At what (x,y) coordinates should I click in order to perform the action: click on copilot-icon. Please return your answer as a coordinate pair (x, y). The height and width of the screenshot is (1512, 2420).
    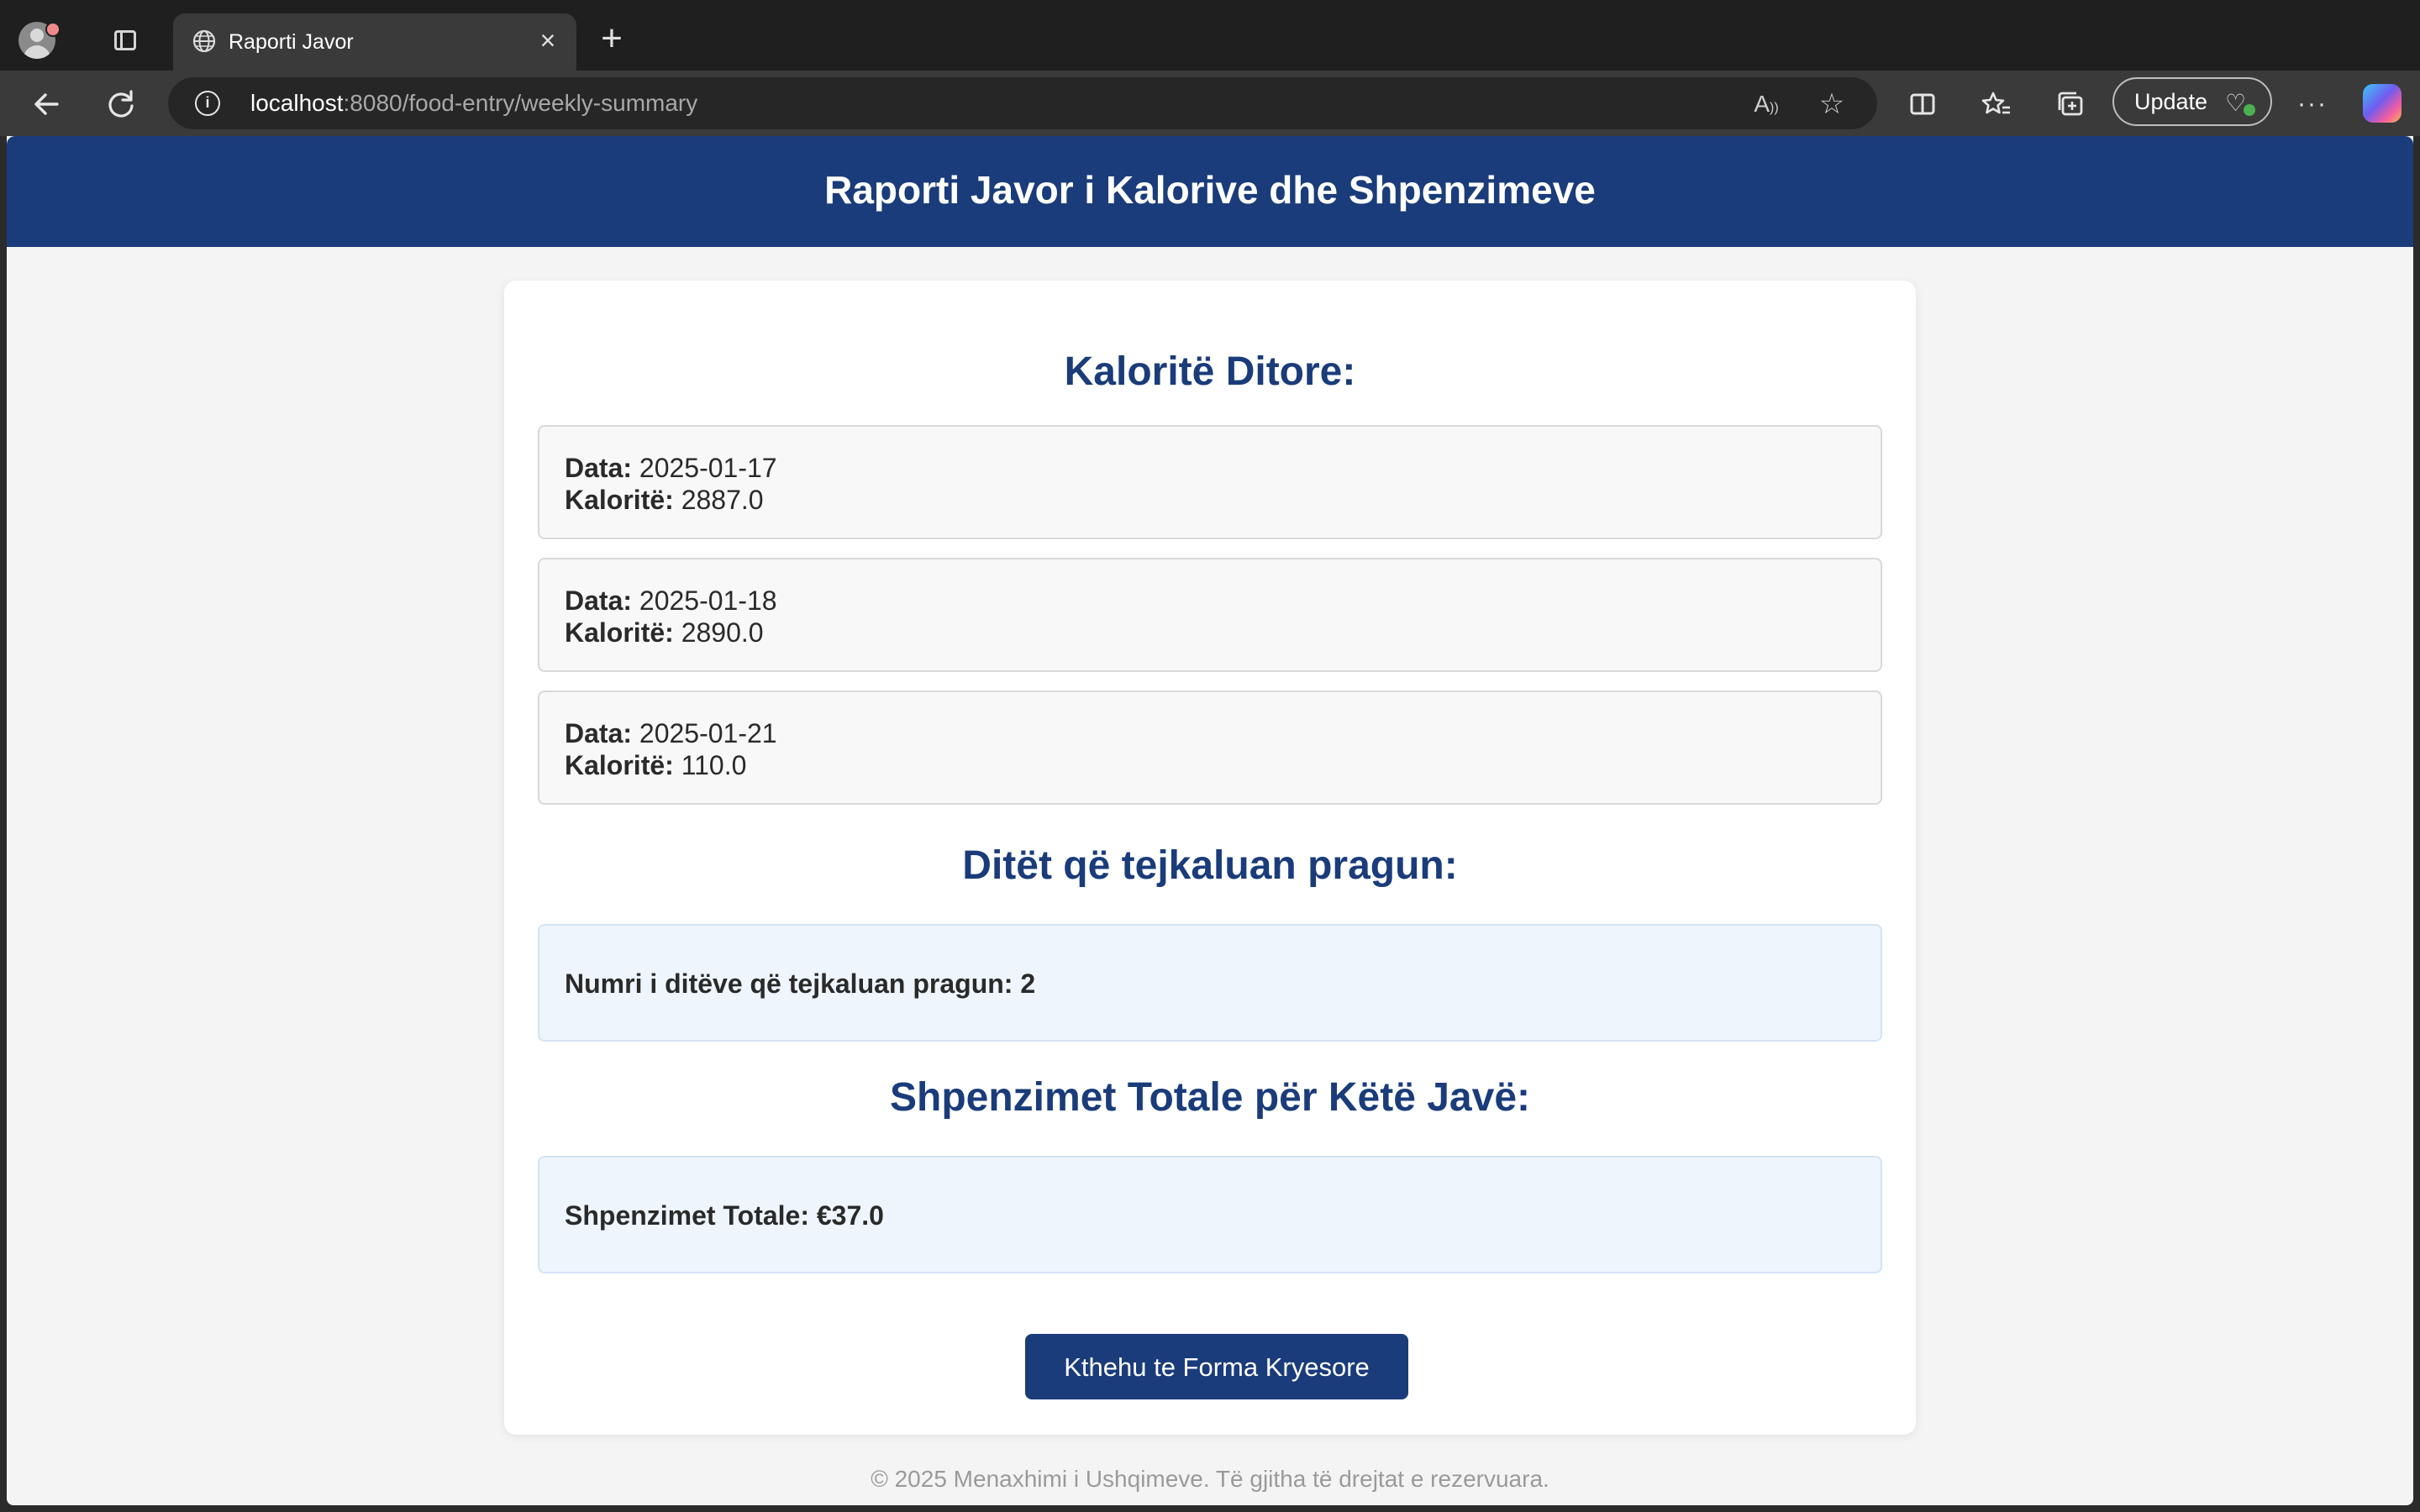
    Looking at the image, I should click on (2383, 103).